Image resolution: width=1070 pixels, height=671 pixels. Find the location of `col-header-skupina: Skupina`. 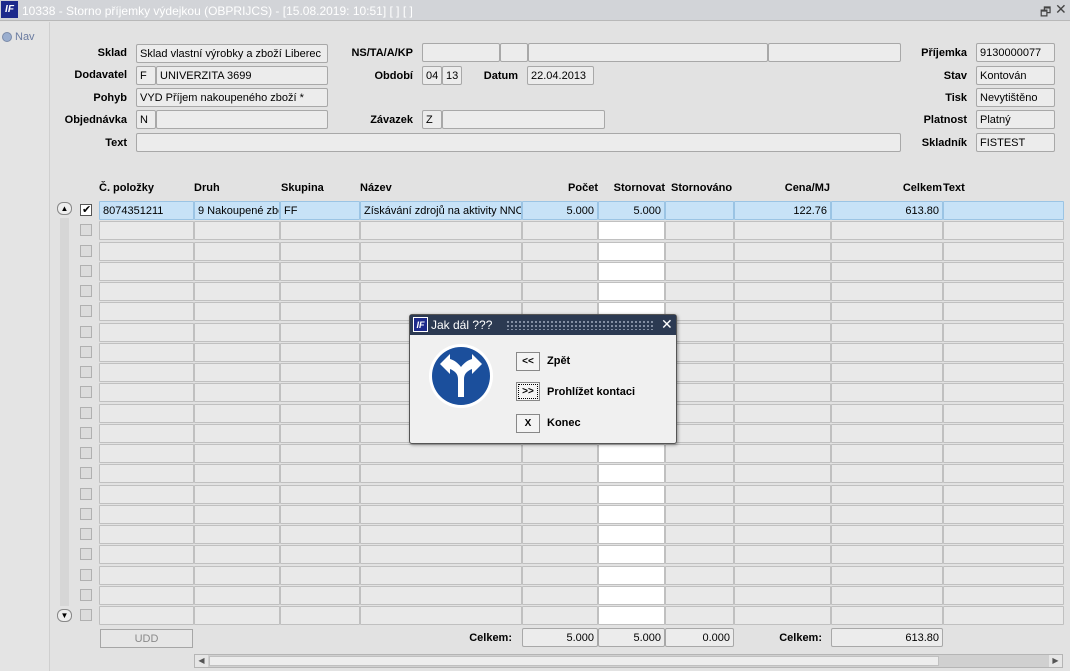

col-header-skupina: Skupina is located at coordinates (302, 188).